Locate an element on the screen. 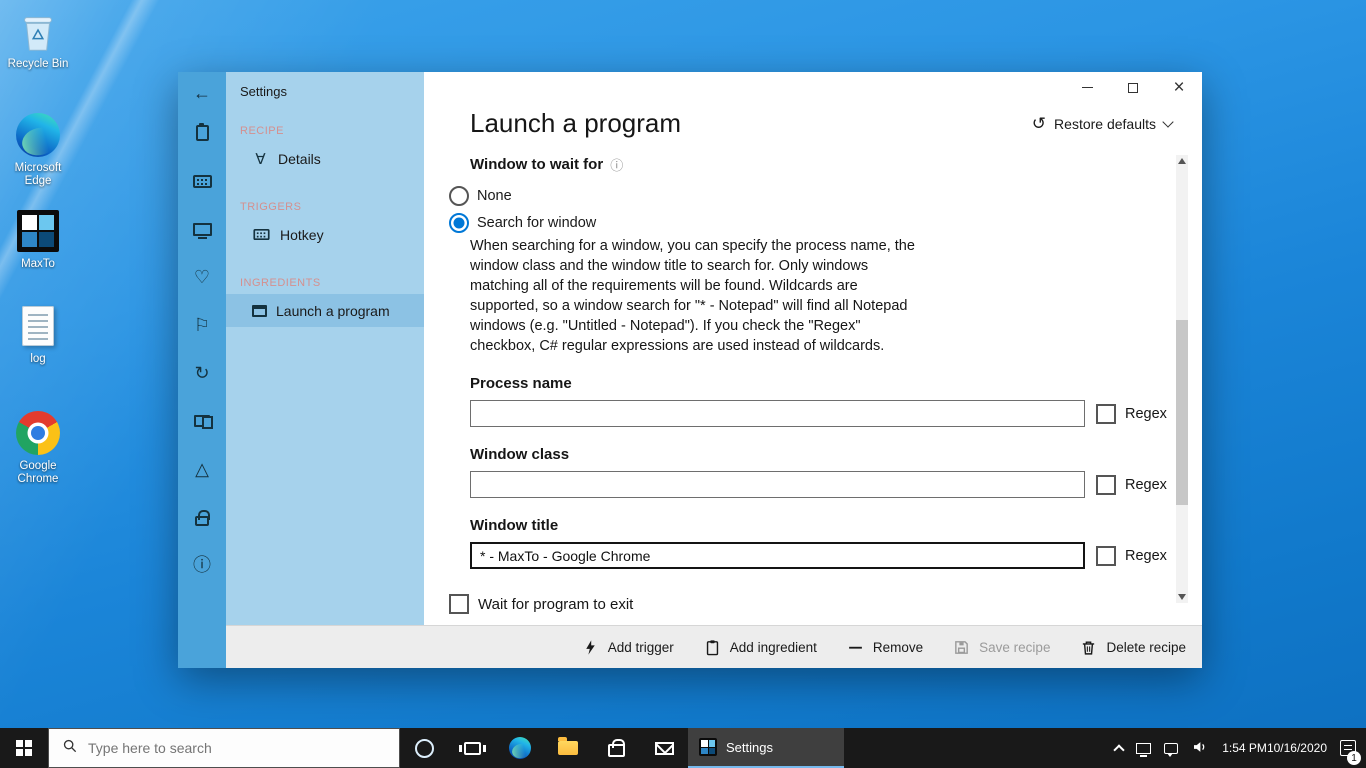 This screenshot has height=768, width=1366. taskbar-edge-button is located at coordinates (520, 748).